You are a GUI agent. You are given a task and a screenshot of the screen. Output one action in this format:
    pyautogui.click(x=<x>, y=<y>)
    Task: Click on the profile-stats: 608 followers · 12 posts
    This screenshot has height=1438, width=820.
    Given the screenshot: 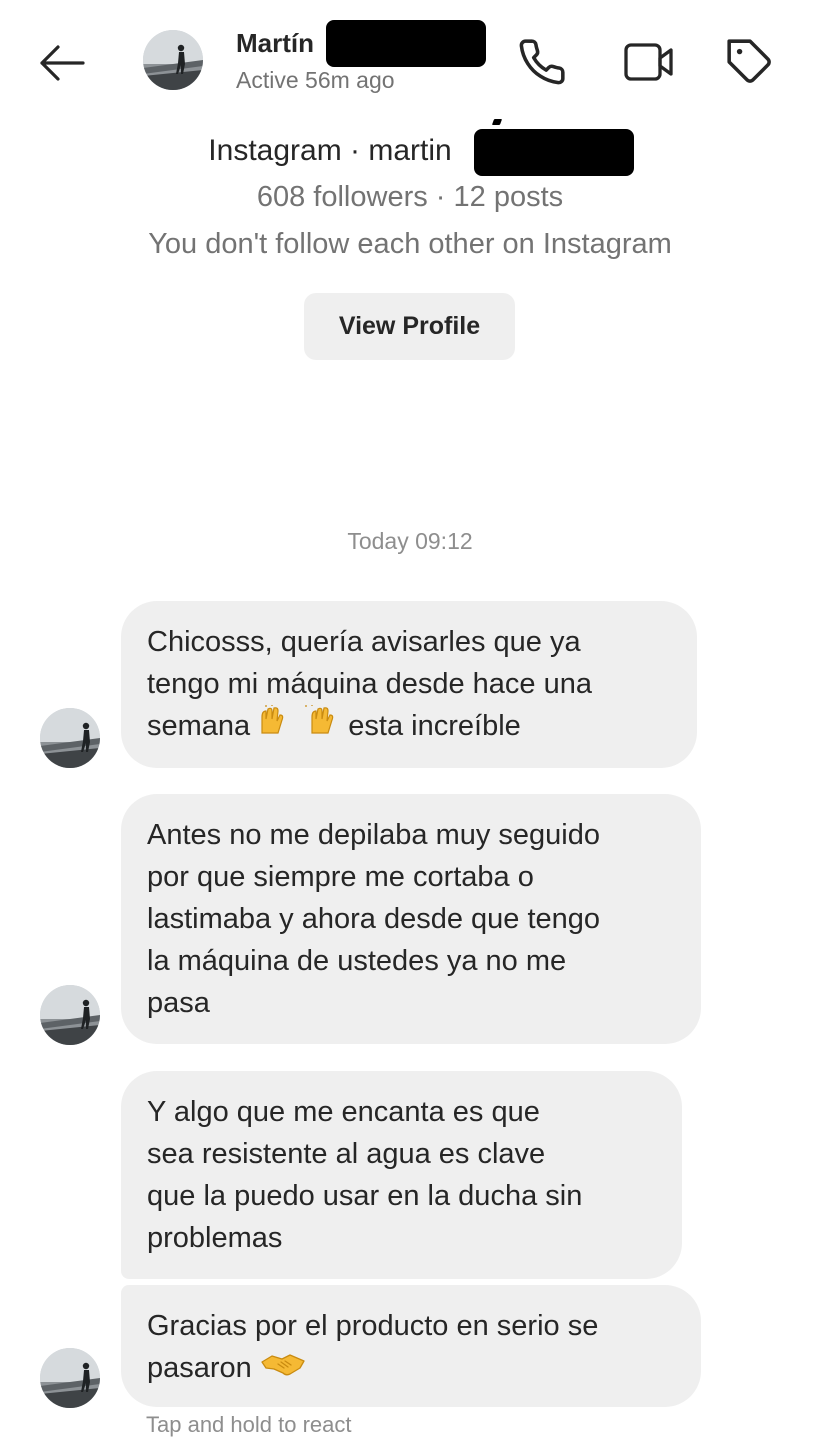 What is the action you would take?
    pyautogui.click(x=410, y=197)
    